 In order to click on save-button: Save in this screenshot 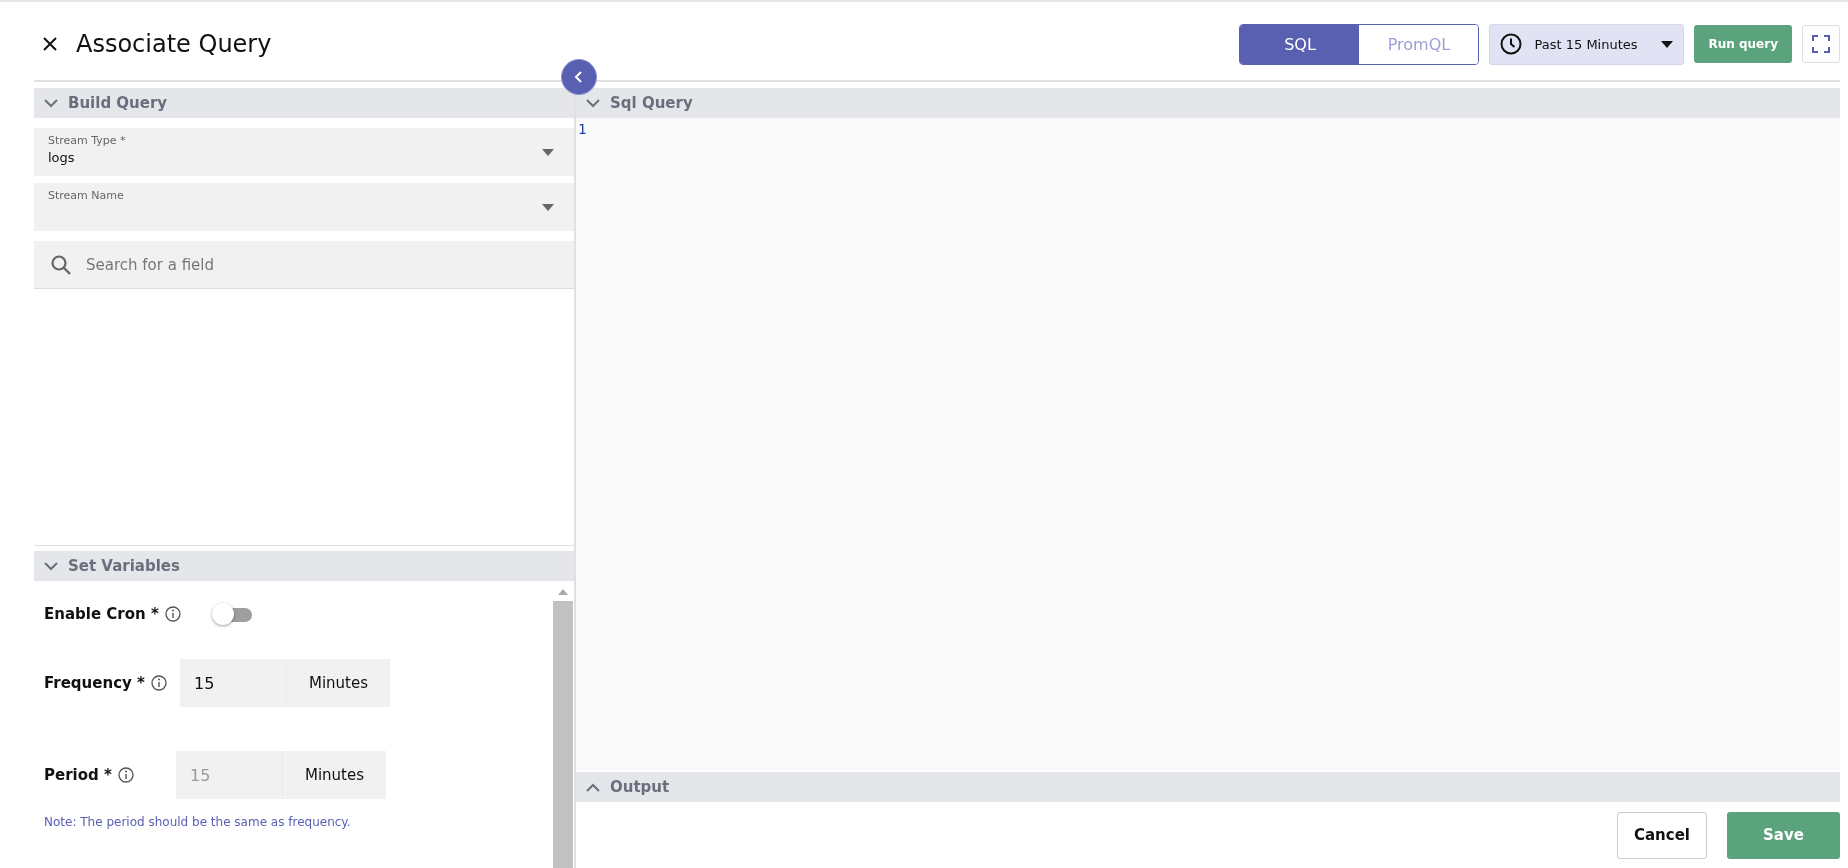, I will do `click(1783, 835)`.